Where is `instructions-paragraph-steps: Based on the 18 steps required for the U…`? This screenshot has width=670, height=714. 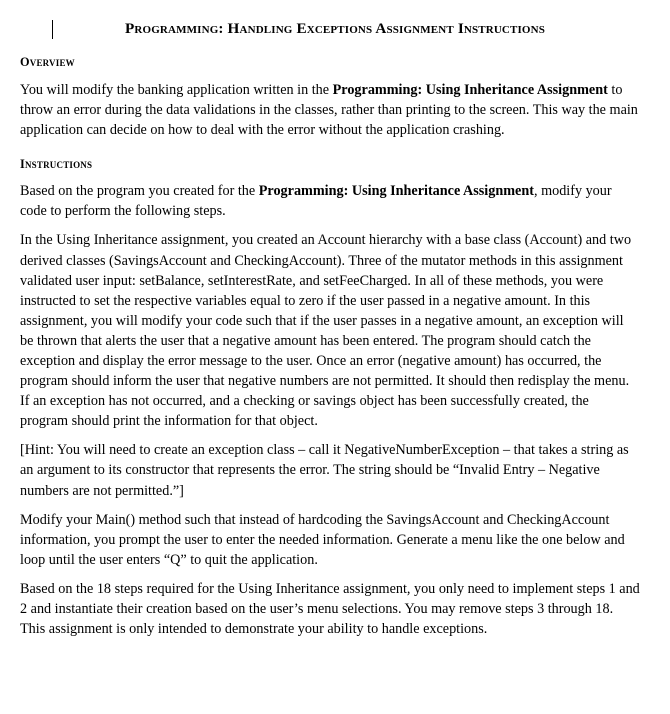 instructions-paragraph-steps: Based on the 18 steps required for the U… is located at coordinates (330, 609).